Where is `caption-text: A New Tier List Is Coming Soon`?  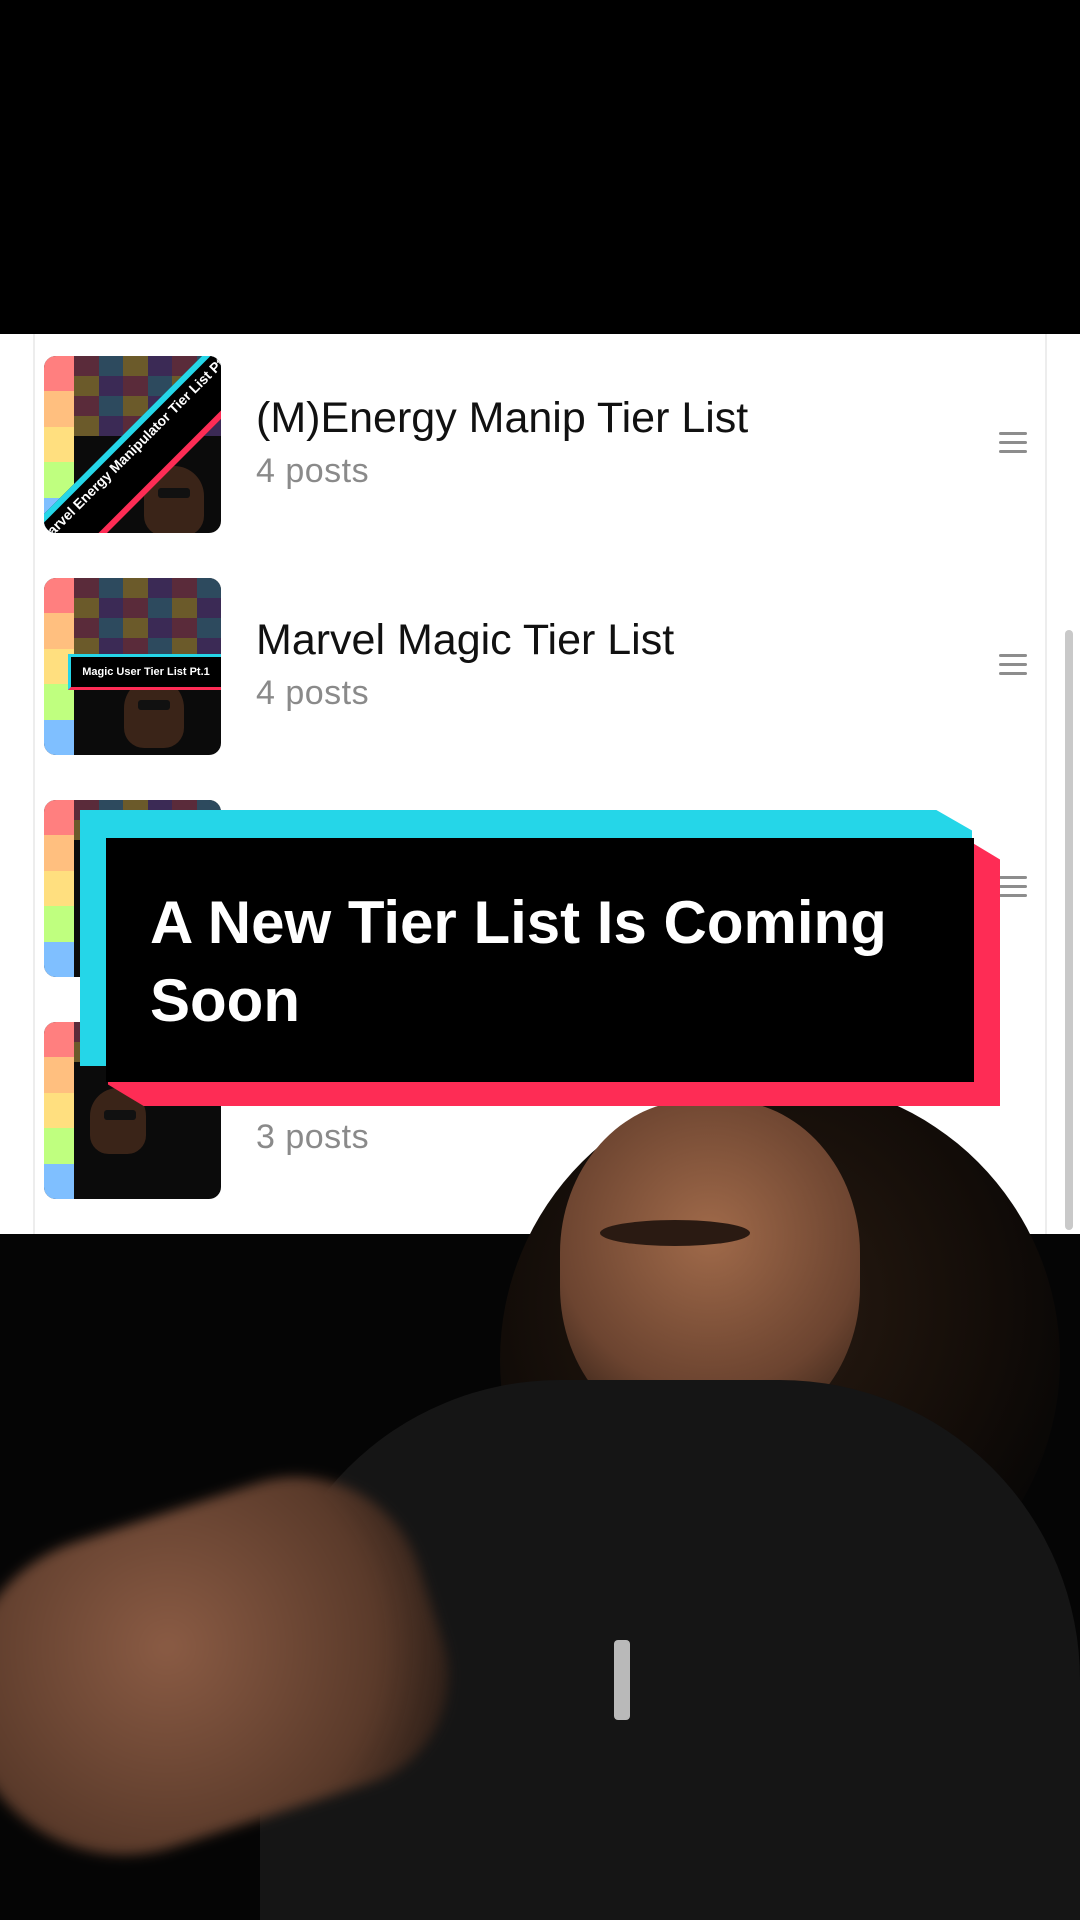
caption-text: A New Tier List Is Coming Soon is located at coordinates (518, 961).